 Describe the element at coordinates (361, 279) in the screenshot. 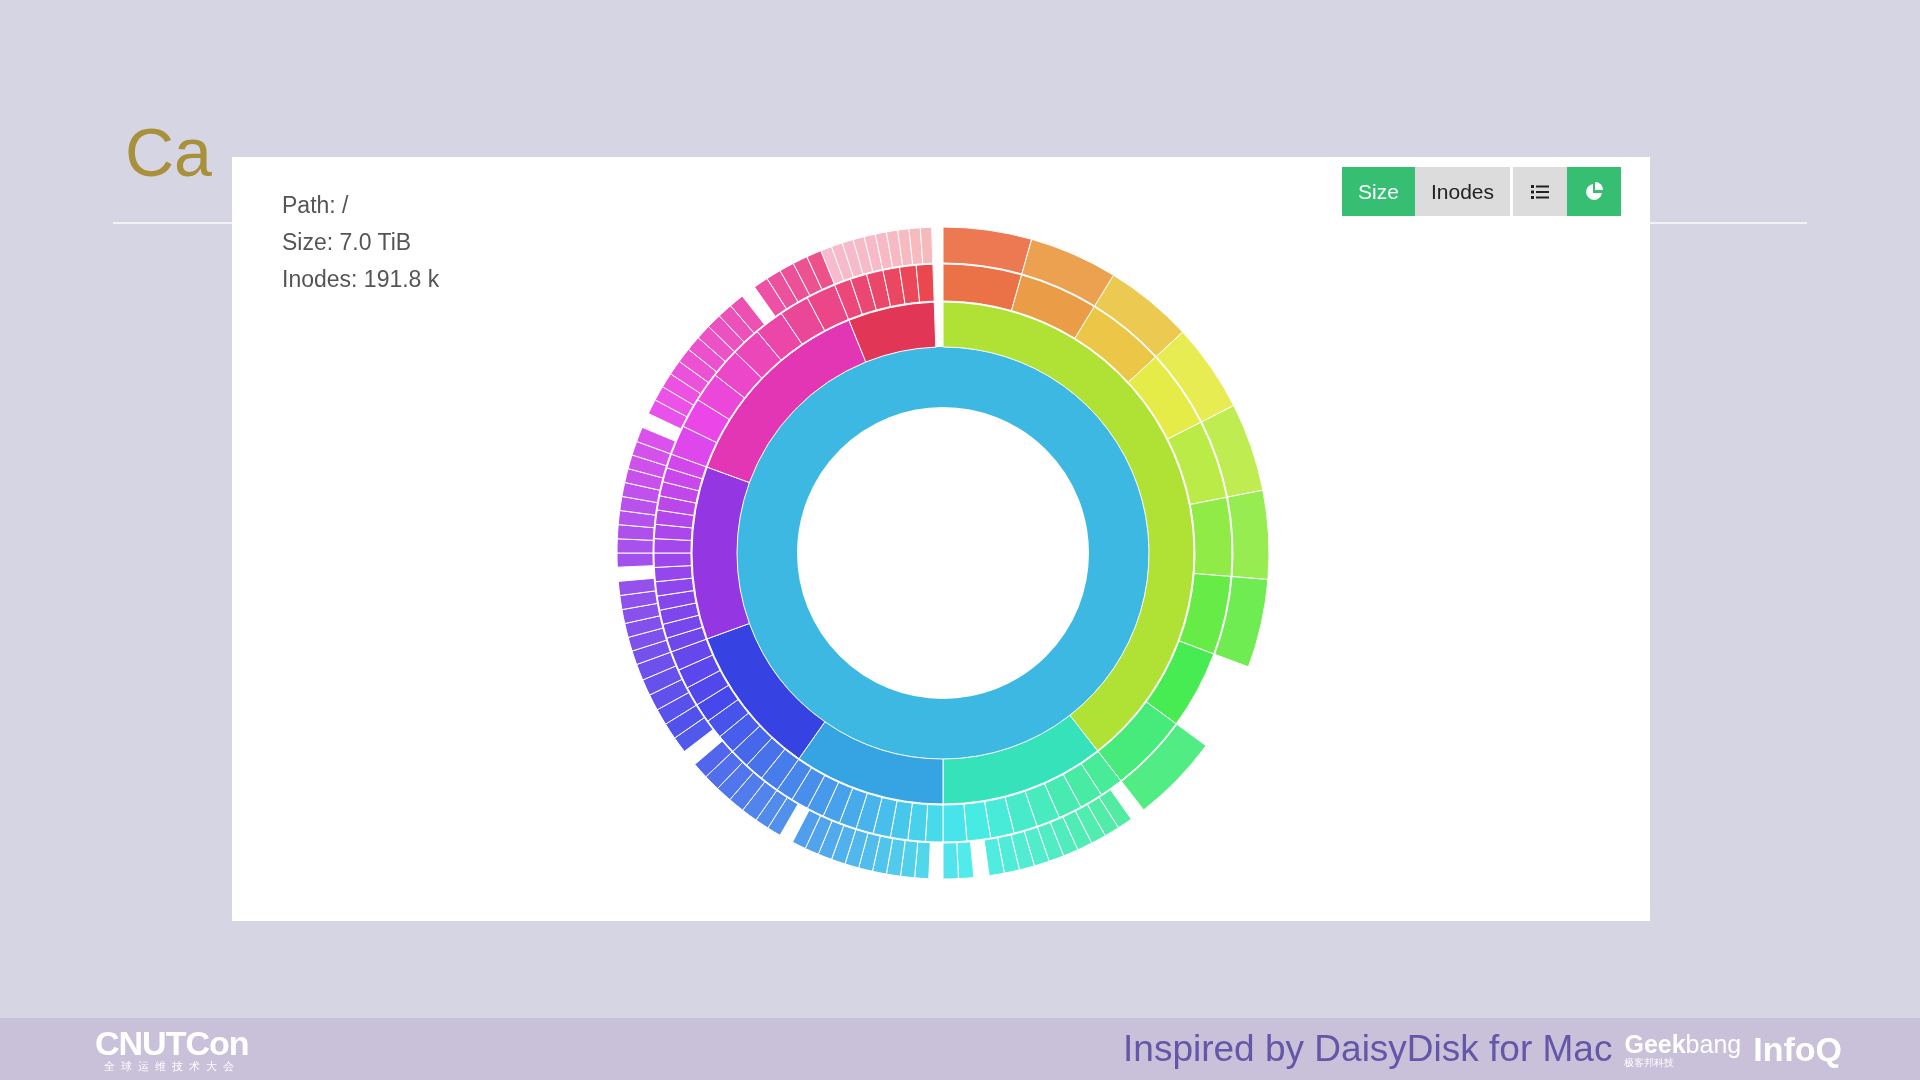

I see `info-text: Inodes: 191.8 k` at that location.